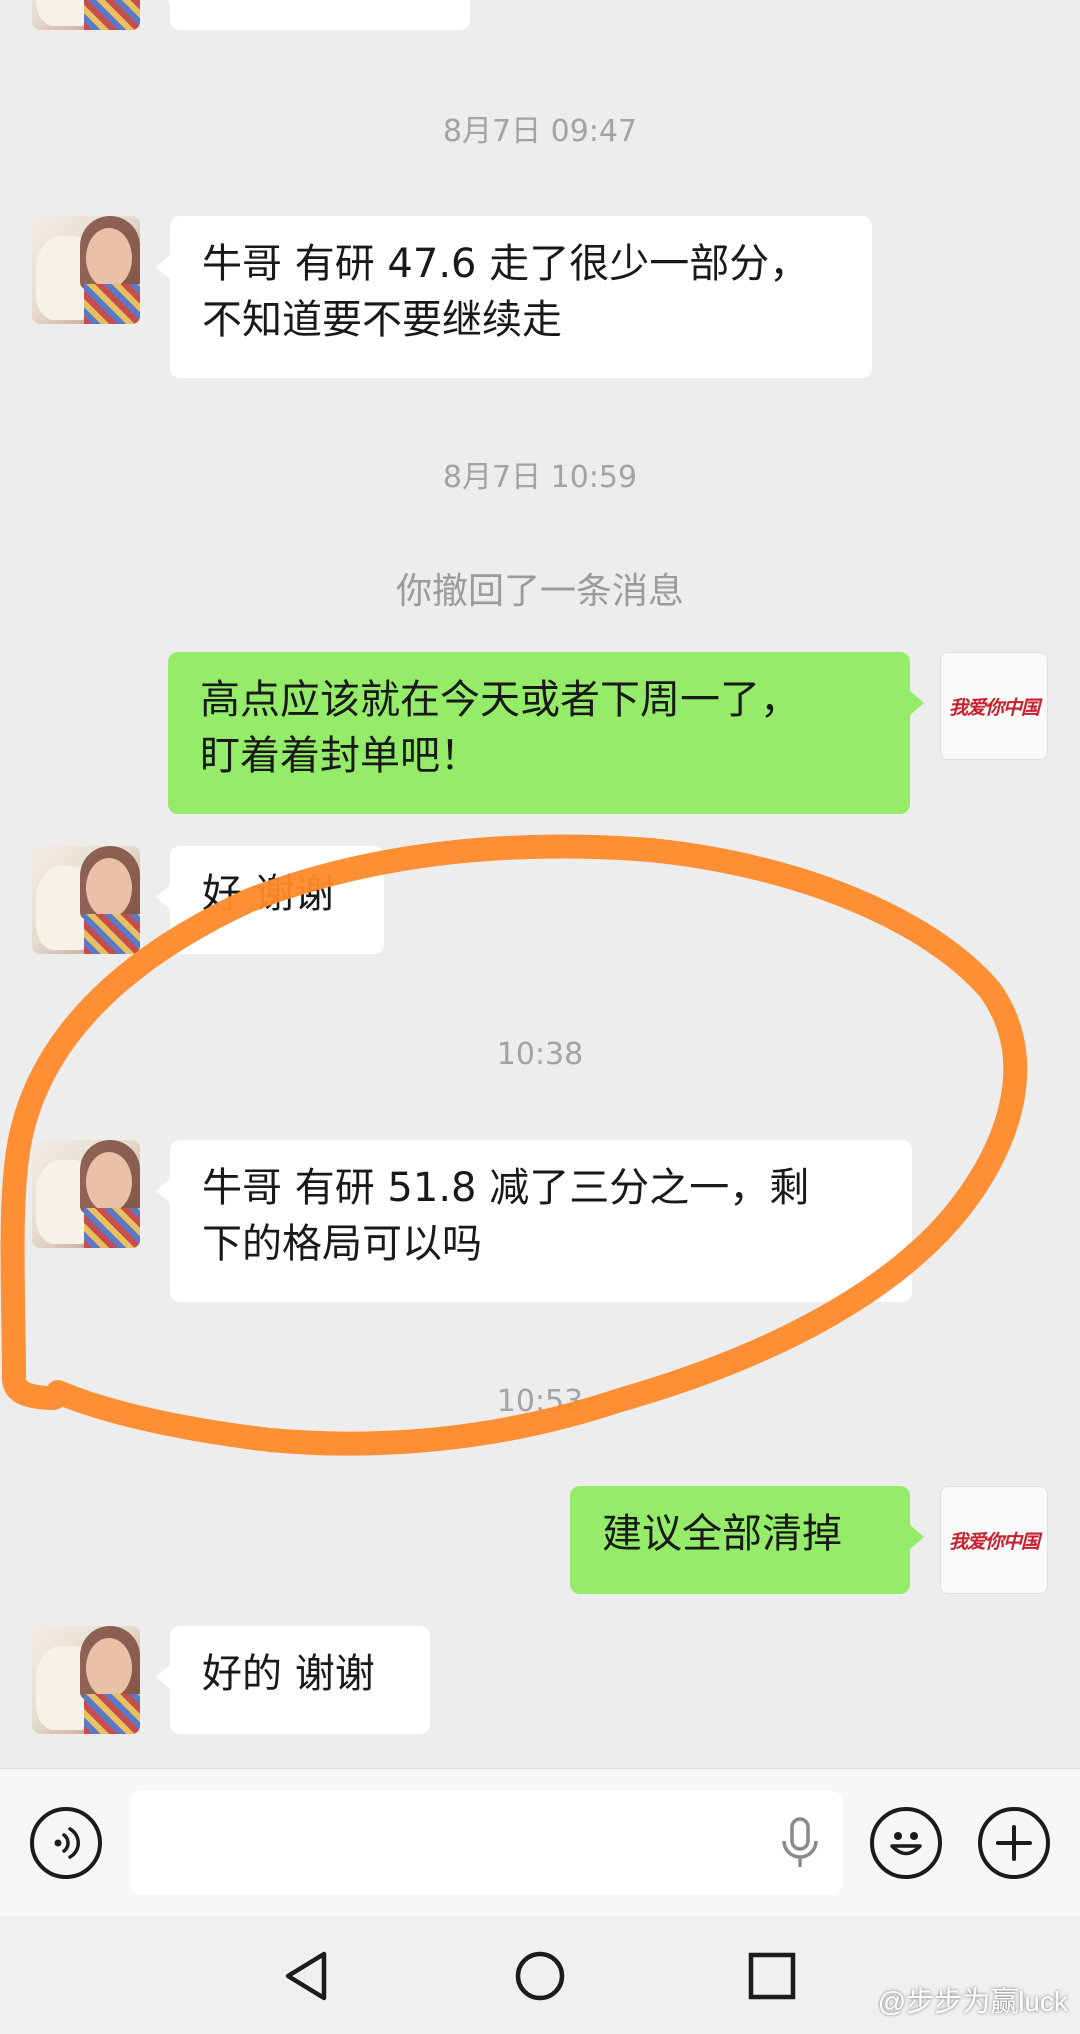  I want to click on message-bubble: 好 谢谢, so click(270, 900).